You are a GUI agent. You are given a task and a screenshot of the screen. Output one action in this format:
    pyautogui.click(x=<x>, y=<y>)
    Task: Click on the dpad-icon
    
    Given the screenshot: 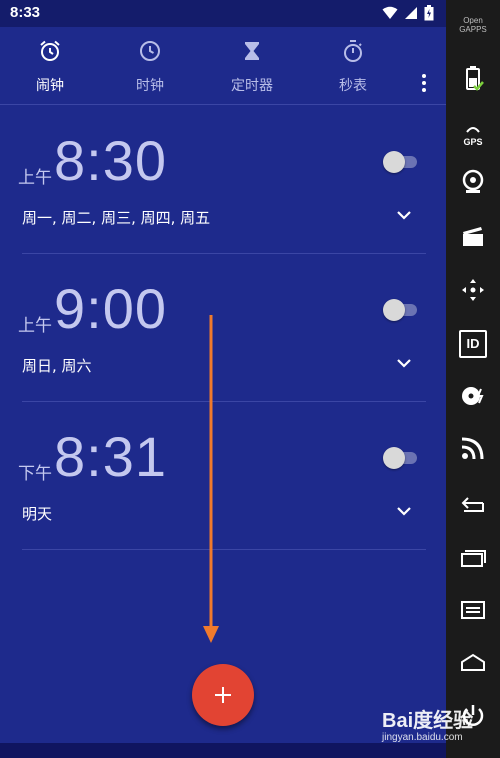 What is the action you would take?
    pyautogui.click(x=473, y=290)
    